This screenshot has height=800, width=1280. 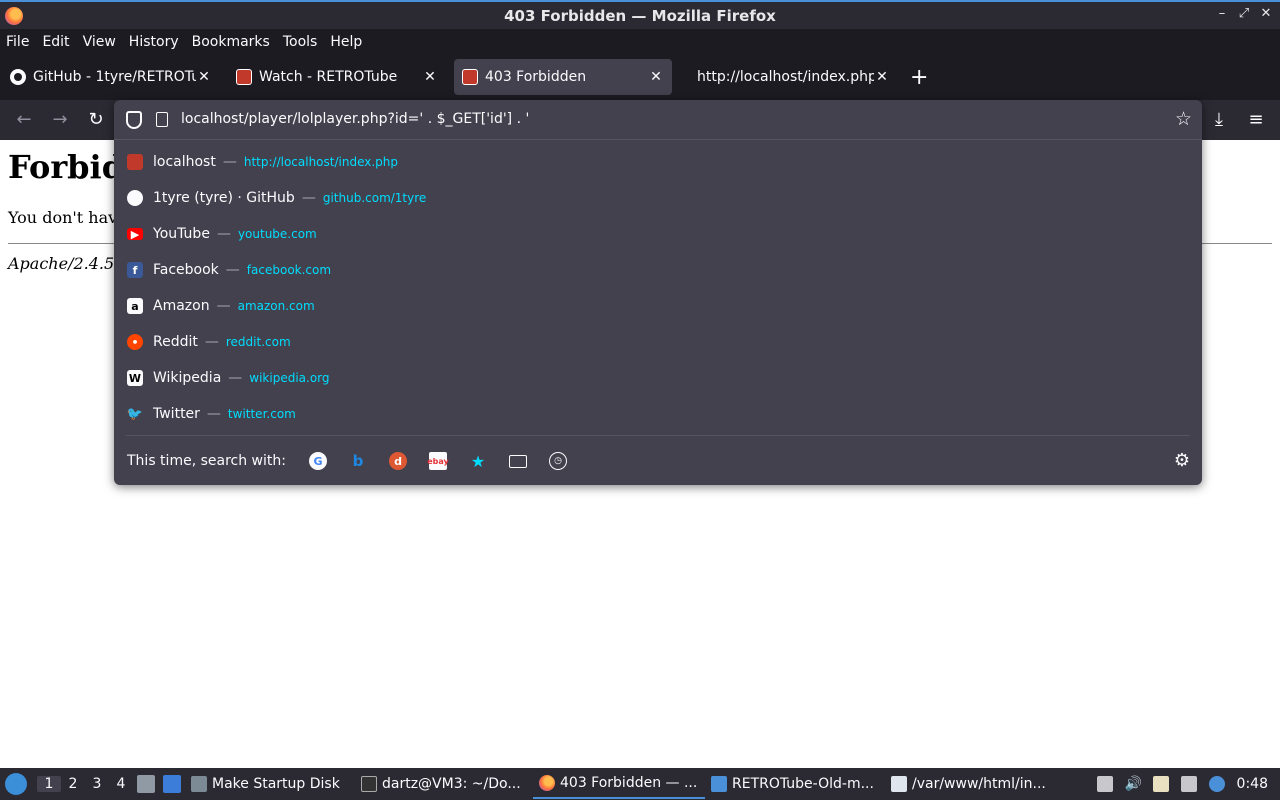 What do you see at coordinates (154, 42) in the screenshot?
I see `menu-history: History` at bounding box center [154, 42].